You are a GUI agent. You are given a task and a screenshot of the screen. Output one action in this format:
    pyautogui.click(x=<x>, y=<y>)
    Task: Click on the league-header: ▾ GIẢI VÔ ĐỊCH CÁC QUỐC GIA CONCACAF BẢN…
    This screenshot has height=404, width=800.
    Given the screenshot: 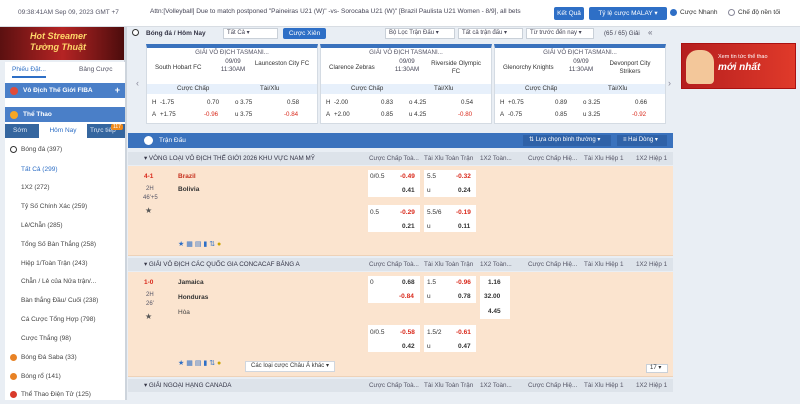 What is the action you would take?
    pyautogui.click(x=400, y=264)
    